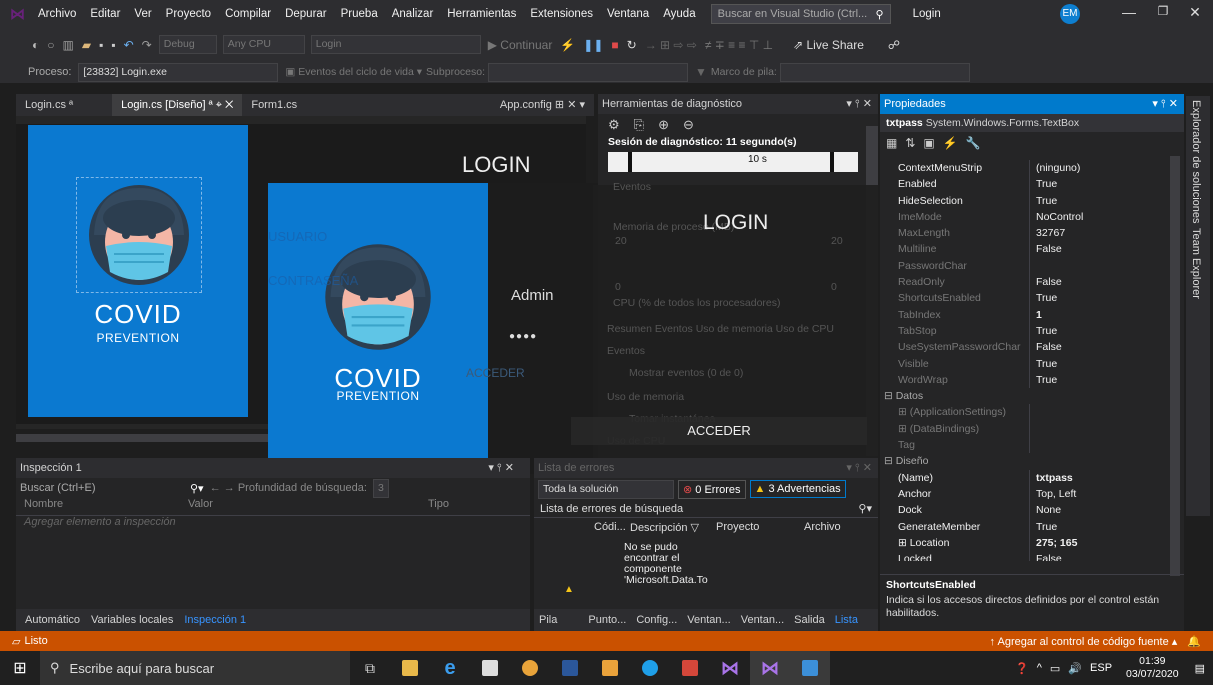 This screenshot has width=1213, height=685. What do you see at coordinates (35, 45) in the screenshot?
I see `back-icon: ◐` at bounding box center [35, 45].